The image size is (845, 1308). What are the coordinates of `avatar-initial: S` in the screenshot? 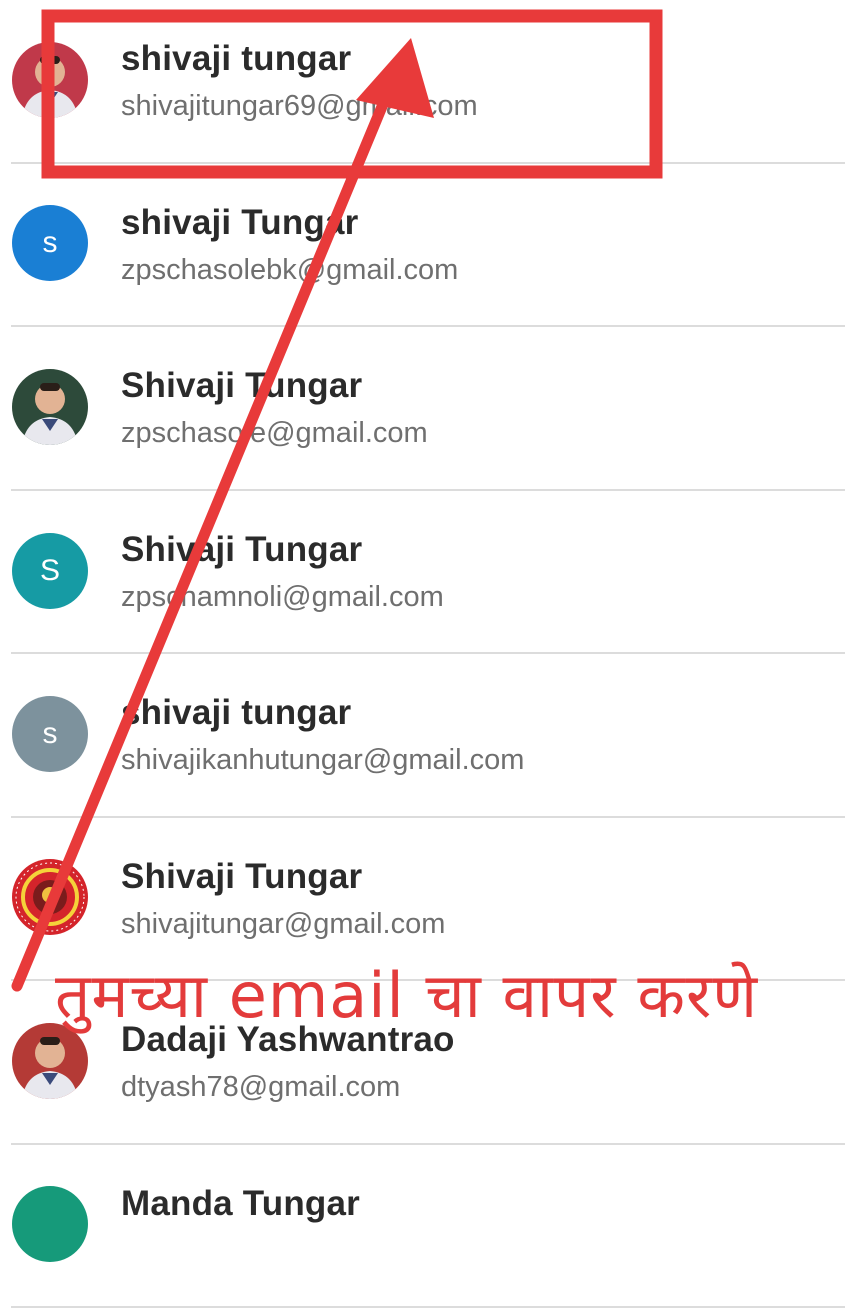 It's located at (50, 571).